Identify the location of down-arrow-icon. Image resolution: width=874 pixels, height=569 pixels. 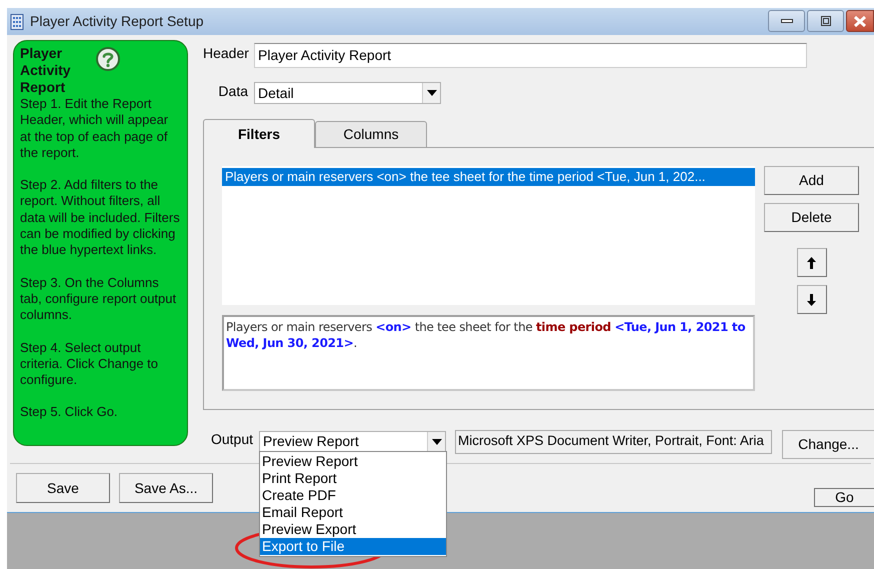
(811, 300).